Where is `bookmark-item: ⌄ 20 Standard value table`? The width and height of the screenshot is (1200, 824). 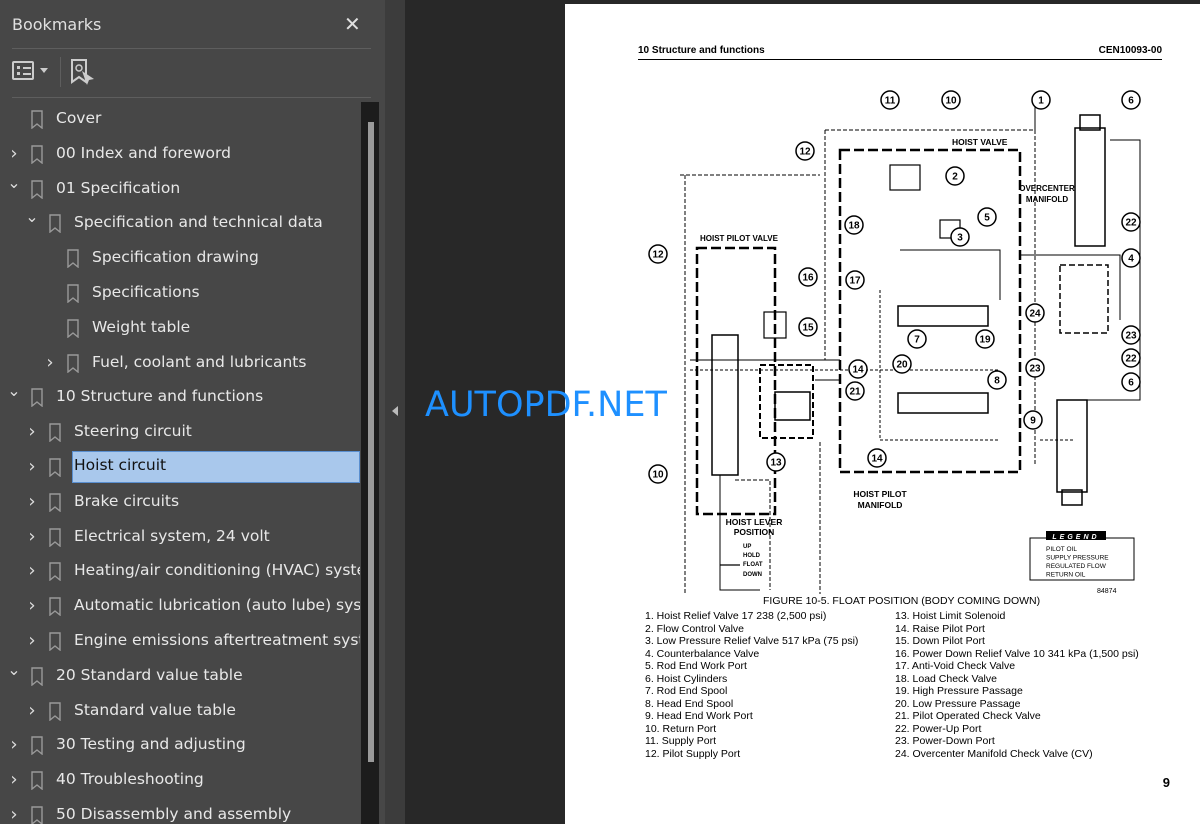 bookmark-item: ⌄ 20 Standard value table is located at coordinates (180, 676).